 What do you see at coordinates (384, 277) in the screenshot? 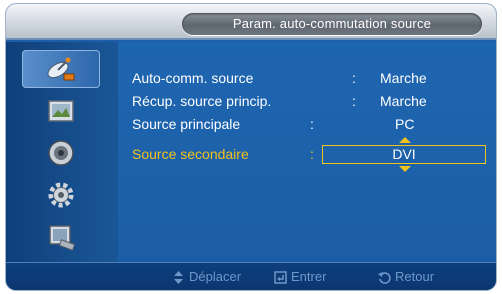
I see `return-icon` at bounding box center [384, 277].